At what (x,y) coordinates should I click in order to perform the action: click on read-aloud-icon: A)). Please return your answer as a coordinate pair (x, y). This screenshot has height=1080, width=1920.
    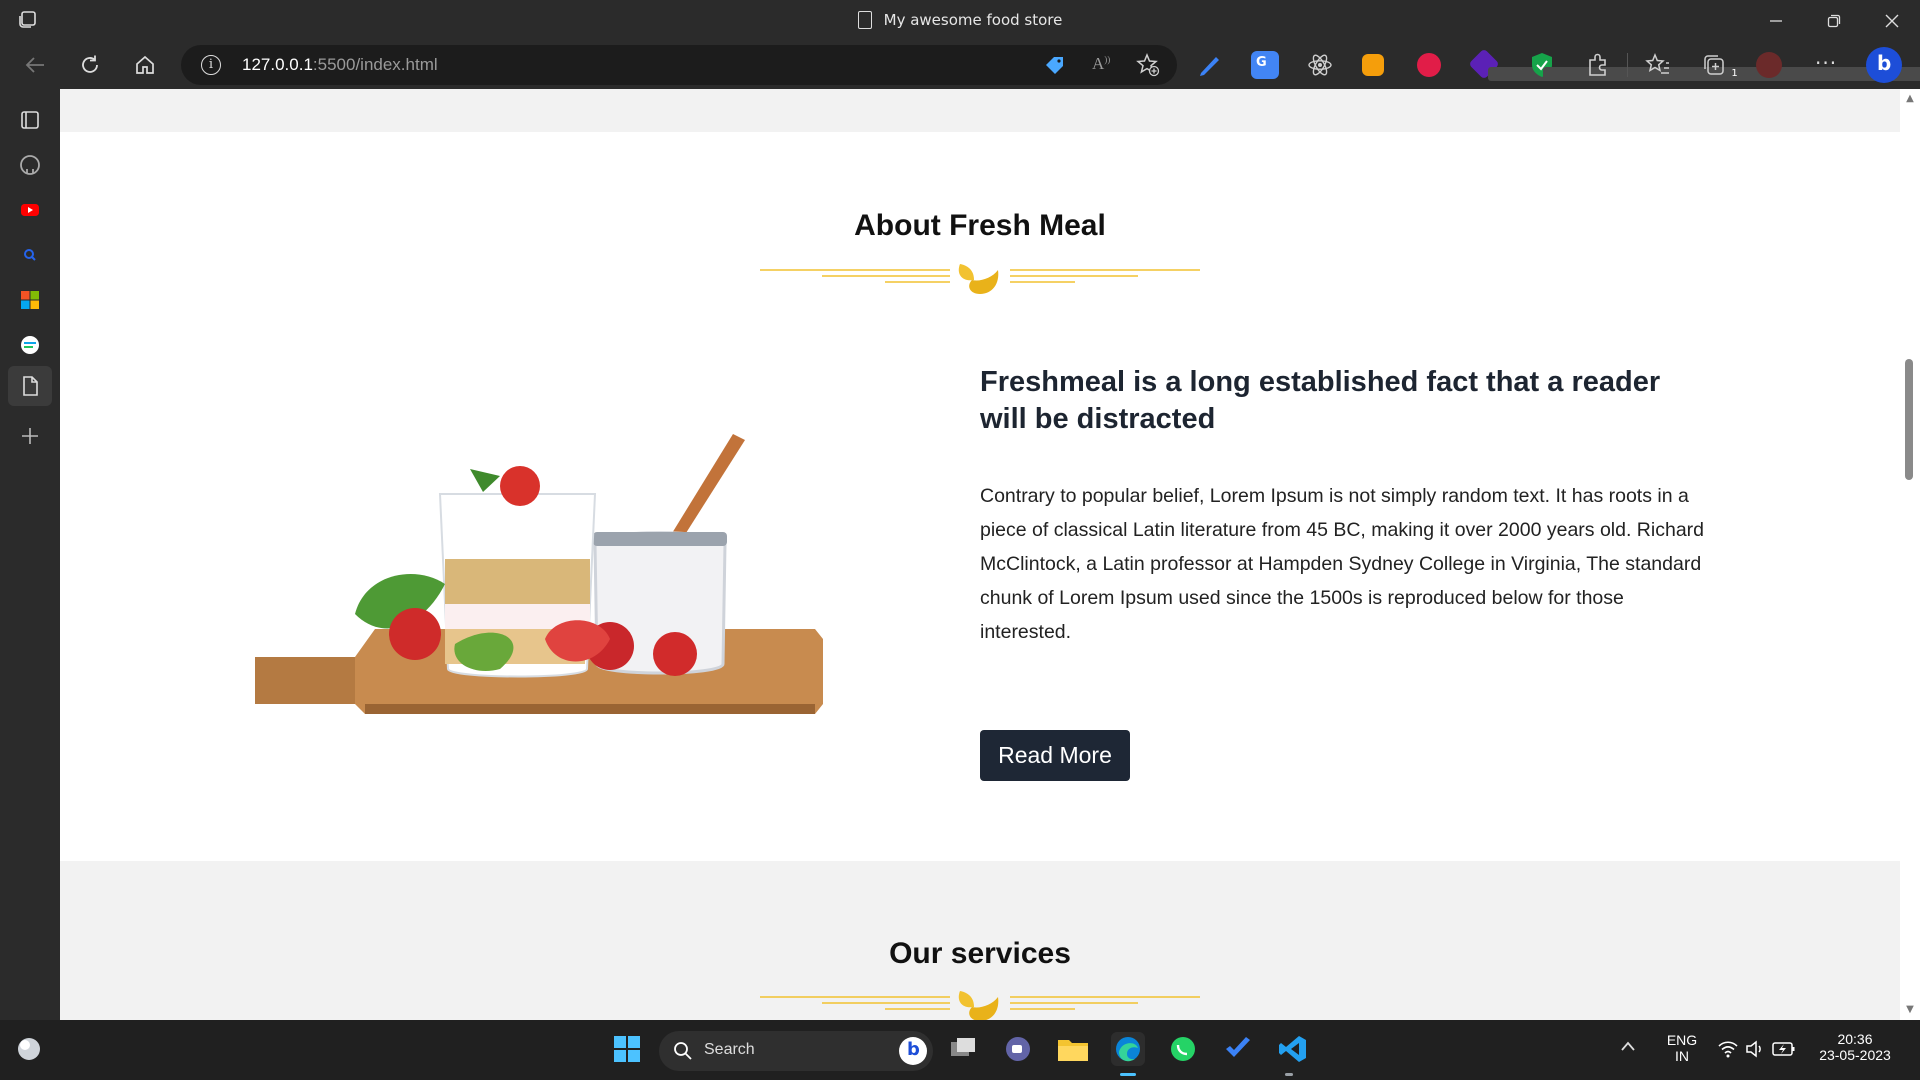
    Looking at the image, I should click on (1101, 64).